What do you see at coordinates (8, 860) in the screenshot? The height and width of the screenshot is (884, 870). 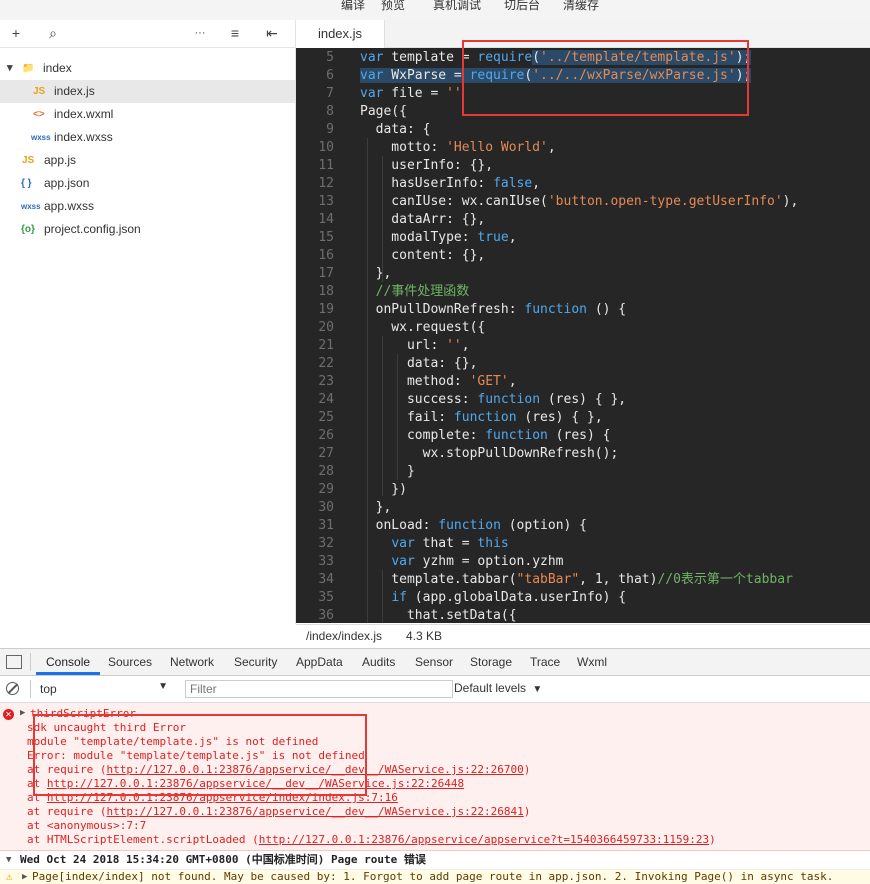 I see `expand-arrow-icon: ▼` at bounding box center [8, 860].